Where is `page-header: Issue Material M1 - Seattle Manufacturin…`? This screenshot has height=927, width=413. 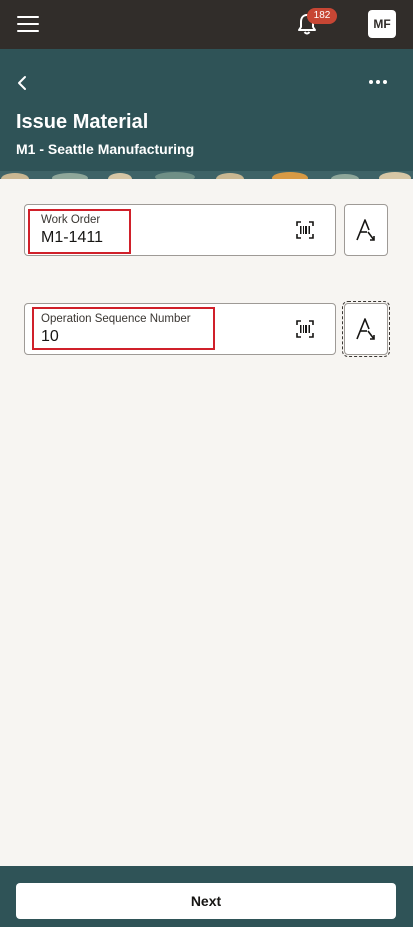 page-header: Issue Material M1 - Seattle Manufacturin… is located at coordinates (206, 114).